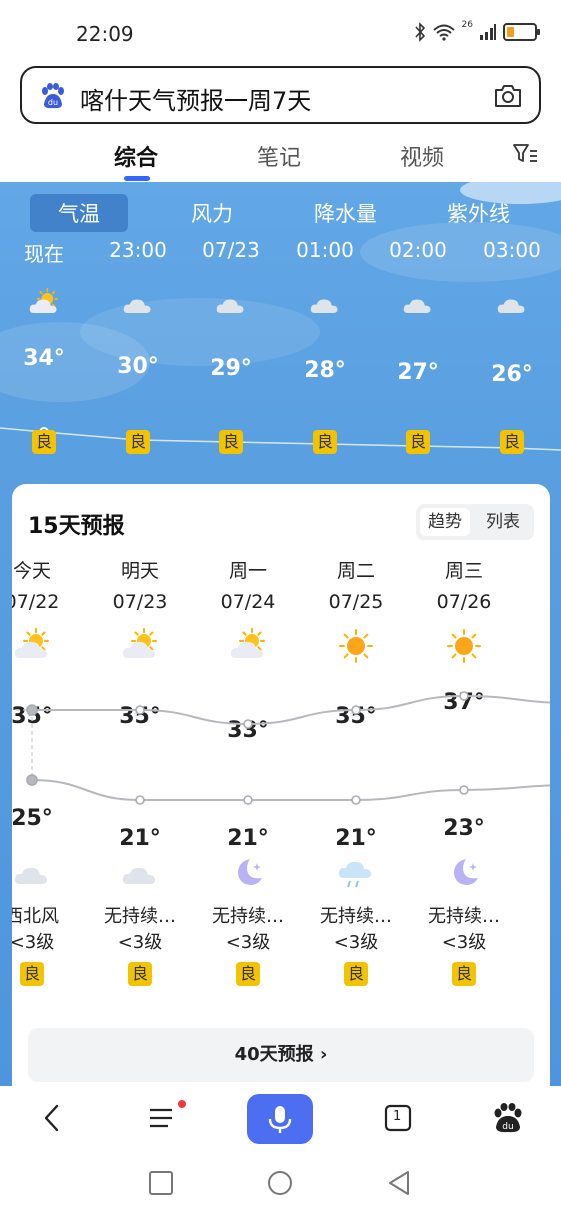 The image size is (561, 1215). Describe the element at coordinates (31, 571) in the screenshot. I see `day-name: 今天` at that location.